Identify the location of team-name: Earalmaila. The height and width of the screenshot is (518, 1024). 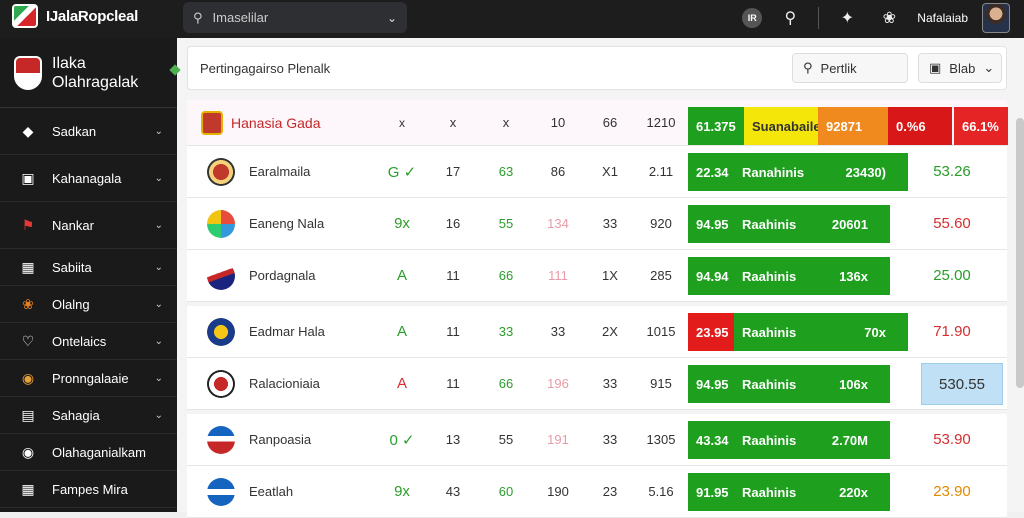
(279, 171).